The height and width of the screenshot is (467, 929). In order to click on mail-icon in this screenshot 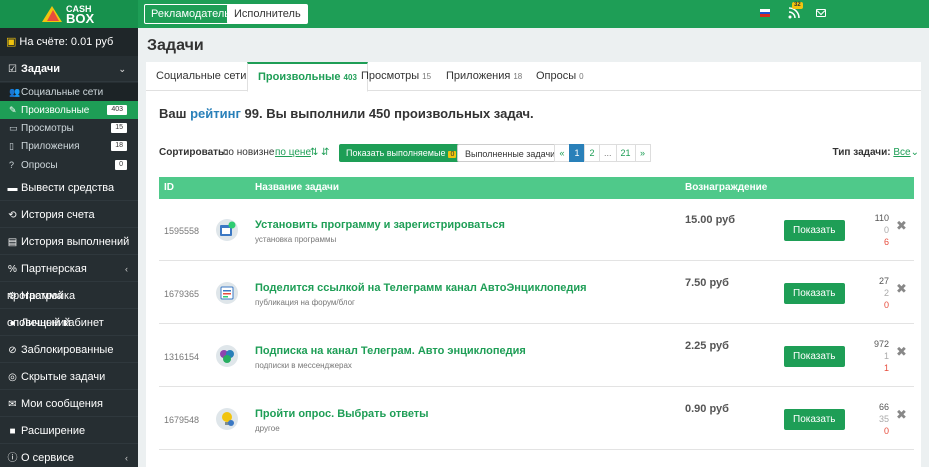, I will do `click(821, 13)`.